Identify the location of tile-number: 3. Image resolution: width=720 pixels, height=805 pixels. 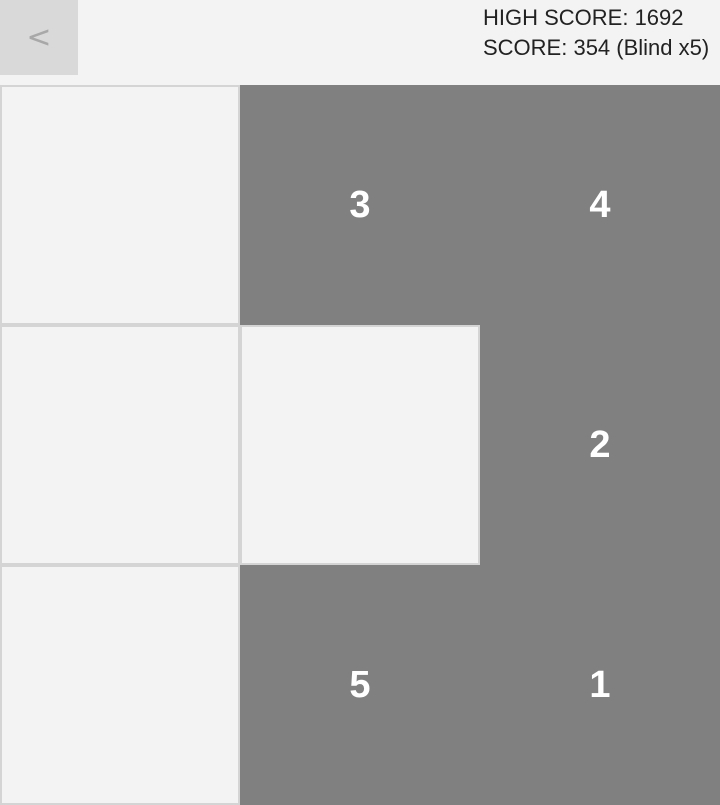
(360, 204).